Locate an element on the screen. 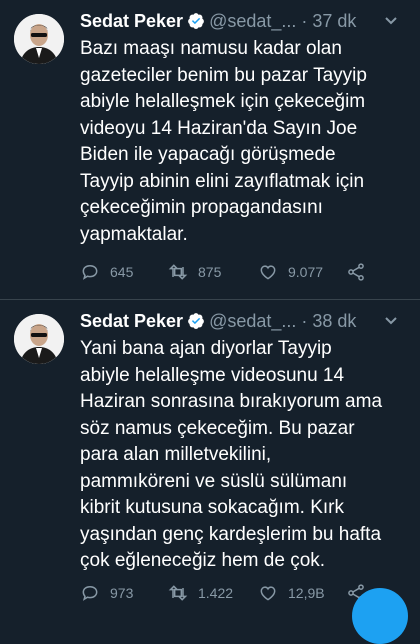 The width and height of the screenshot is (420, 644). retweet-button: 875 is located at coordinates (213, 272).